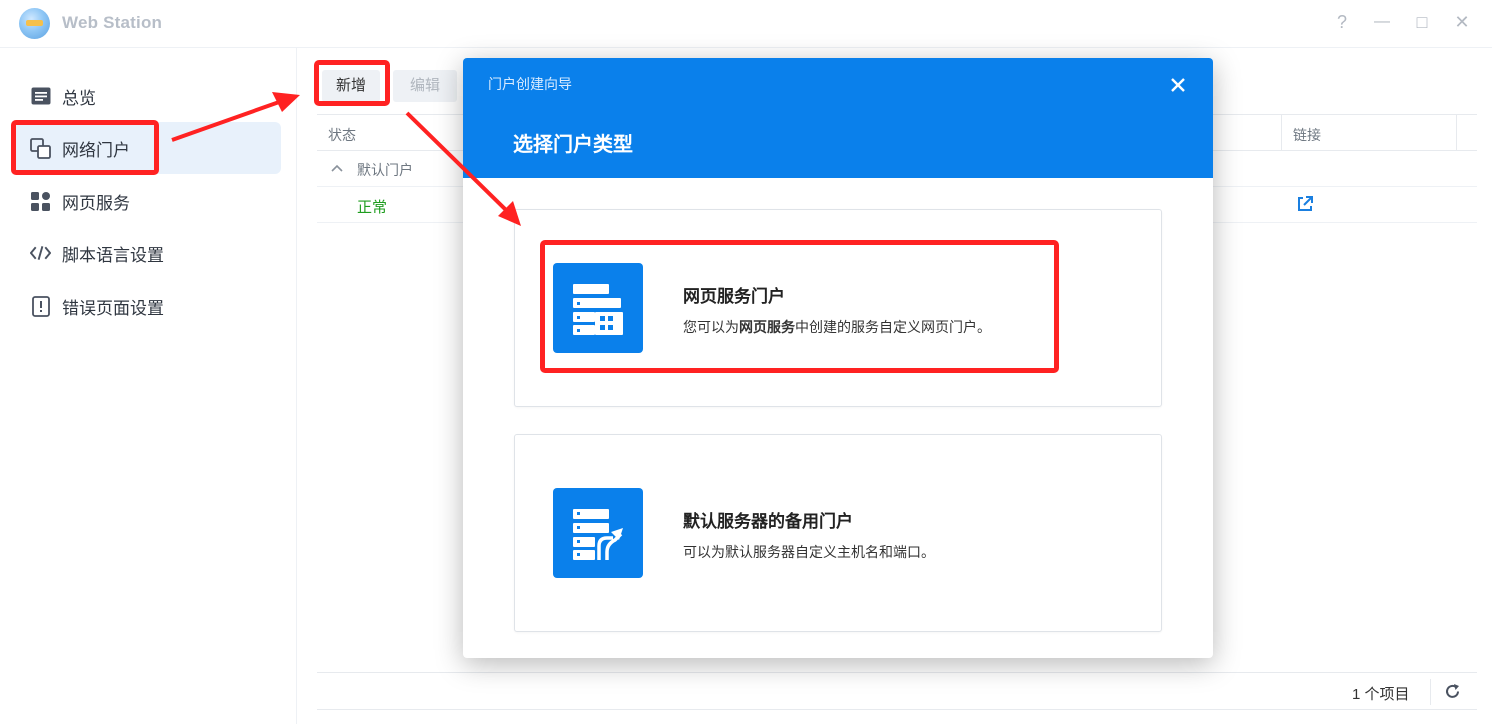  Describe the element at coordinates (346, 159) in the screenshot. I see `annotation-arrows` at that location.